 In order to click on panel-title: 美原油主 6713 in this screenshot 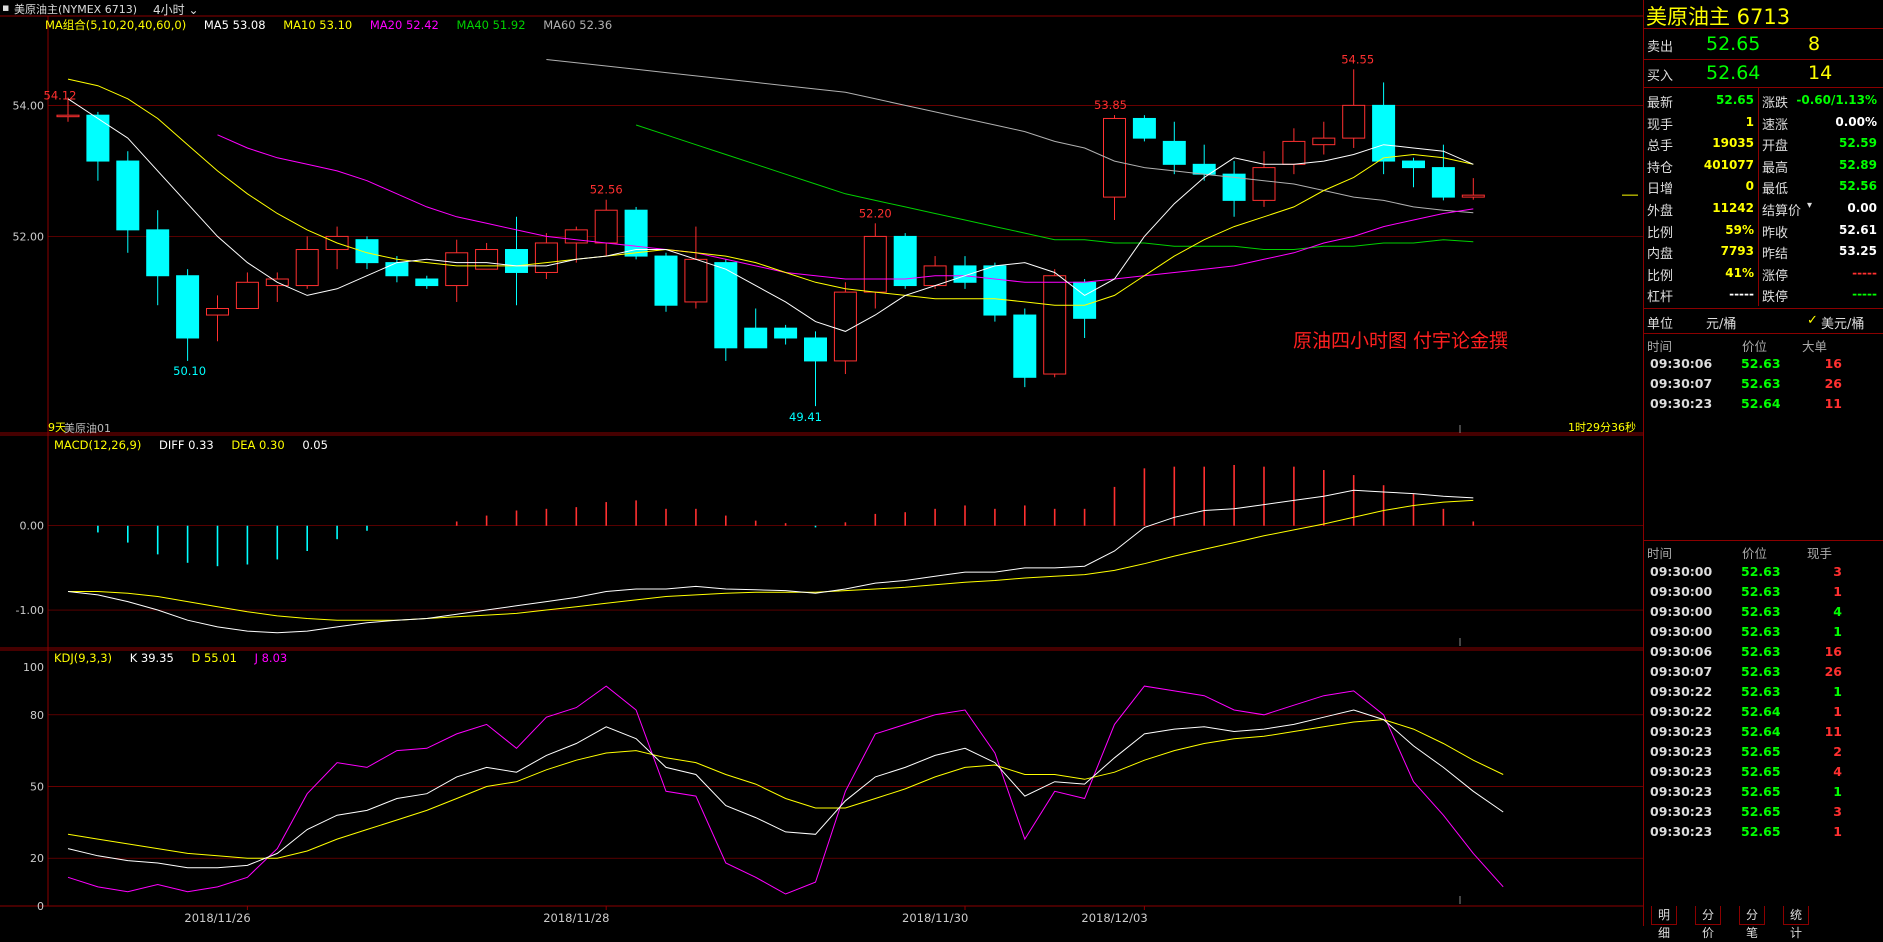, I will do `click(1718, 17)`.